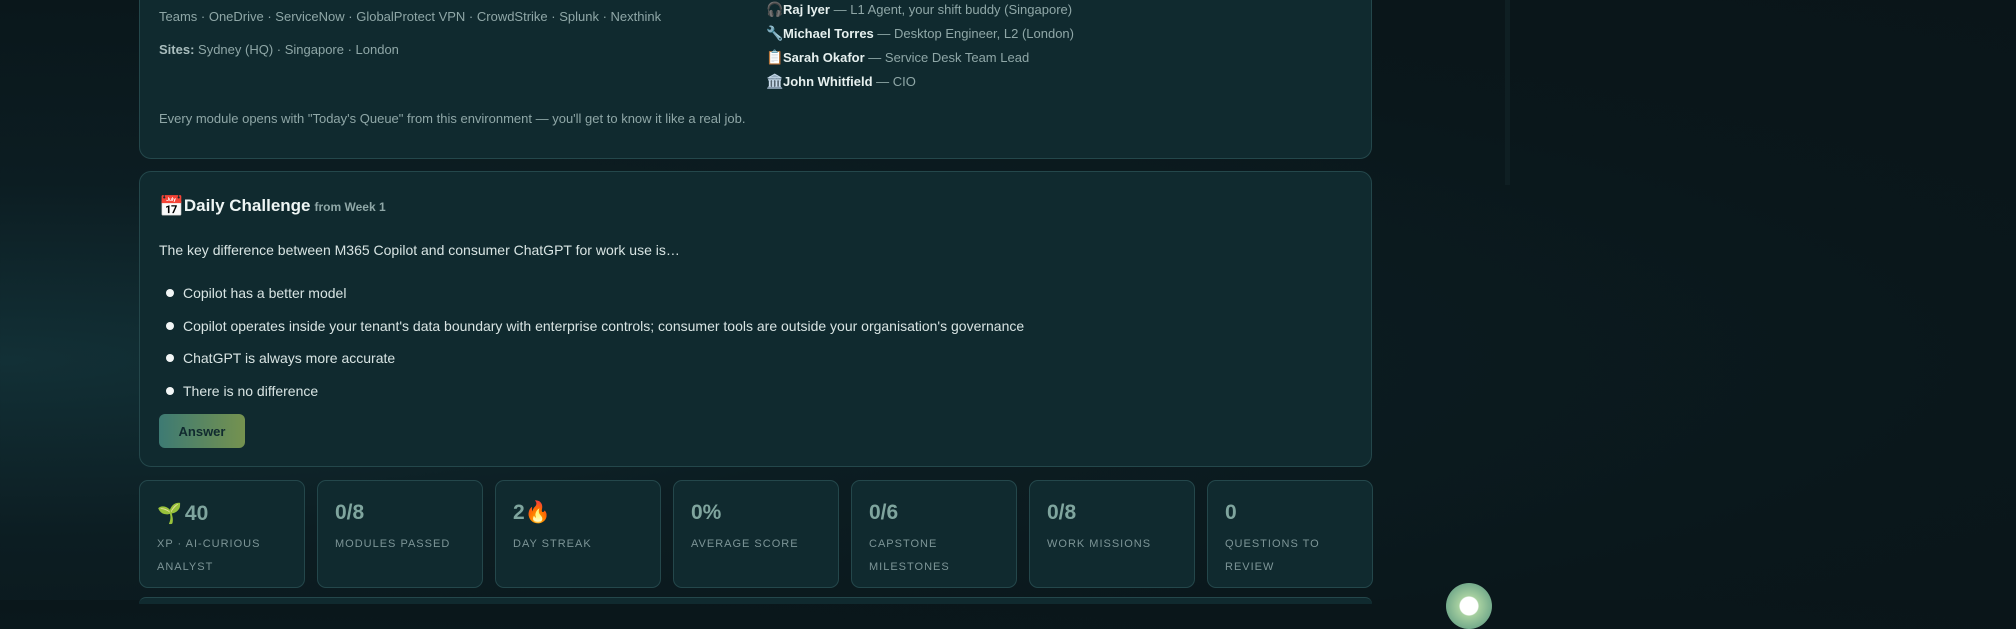 This screenshot has width=2016, height=629. I want to click on headset-icon: 🎧, so click(775, 9).